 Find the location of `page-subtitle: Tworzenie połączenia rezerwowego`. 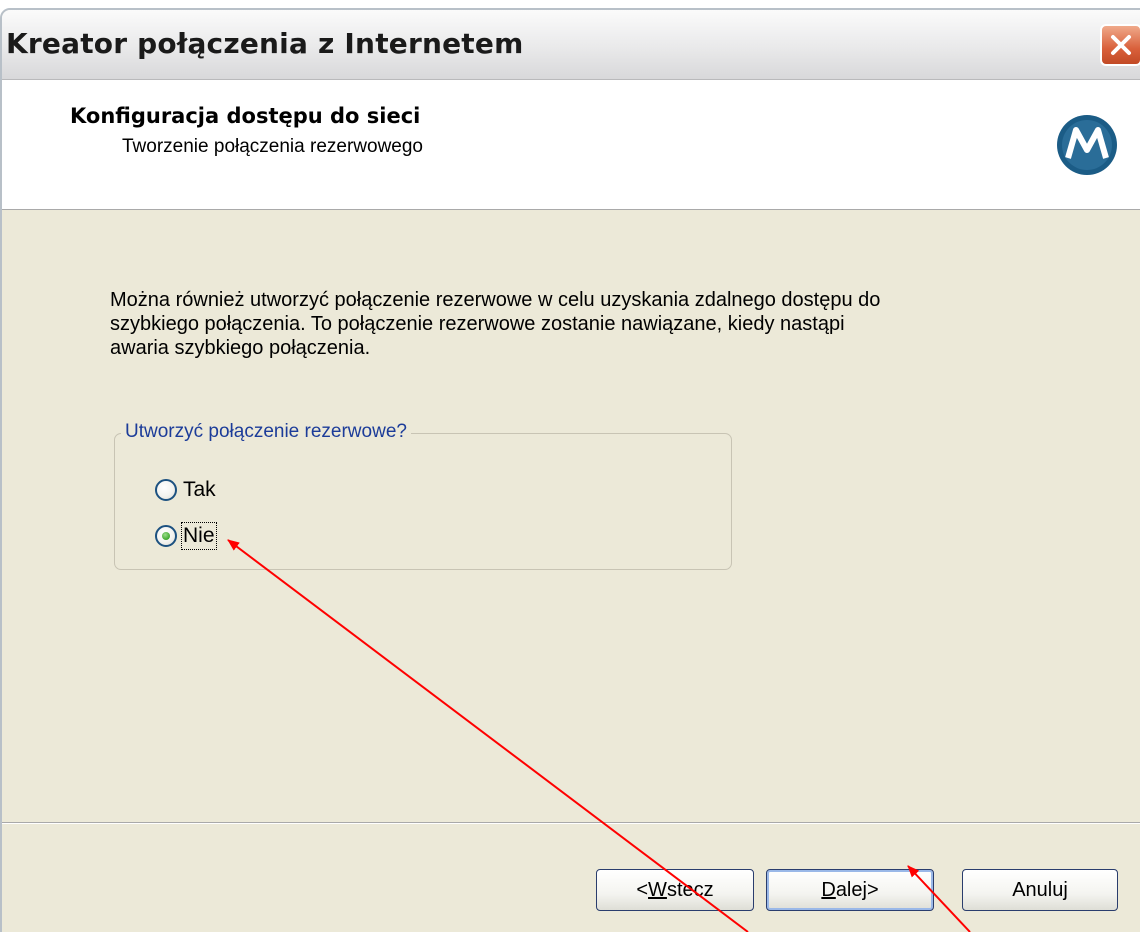

page-subtitle: Tworzenie połączenia rezerwowego is located at coordinates (272, 146).